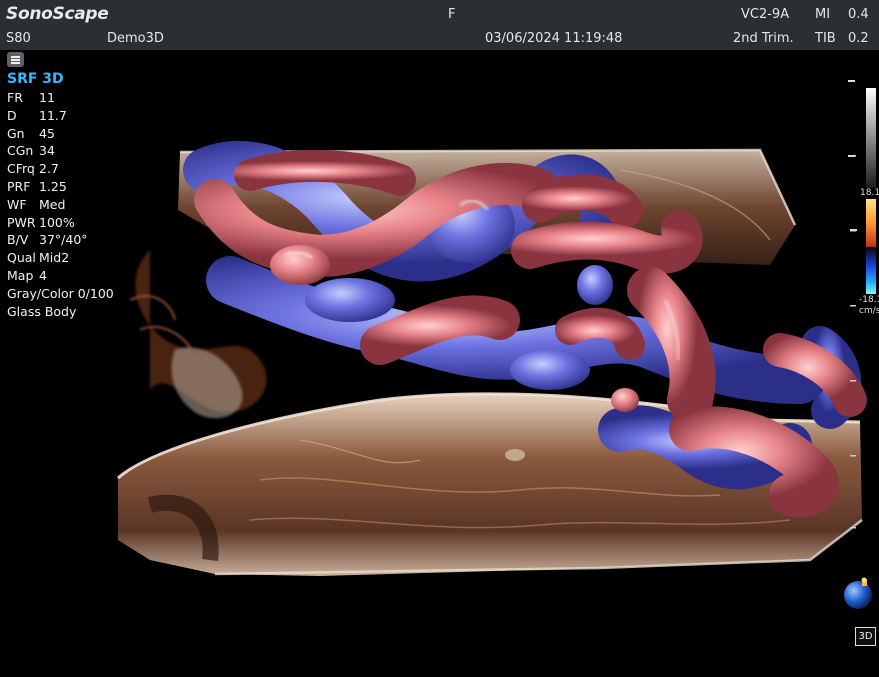 This screenshot has height=677, width=879. What do you see at coordinates (15, 97) in the screenshot?
I see `param-key: FR` at bounding box center [15, 97].